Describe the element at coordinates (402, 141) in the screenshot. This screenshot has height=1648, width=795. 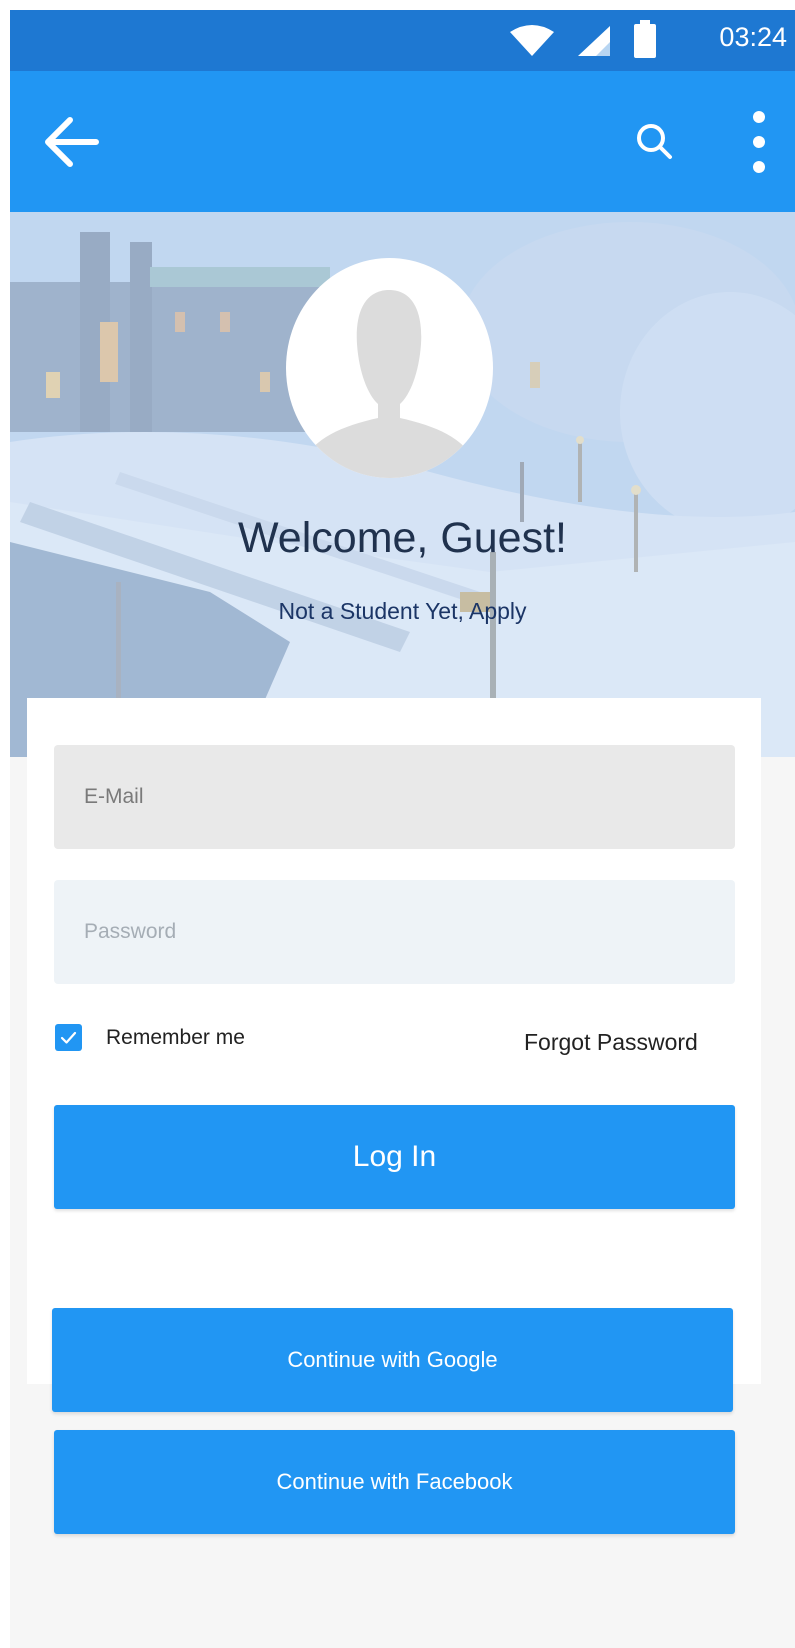
I see `app-bar` at that location.